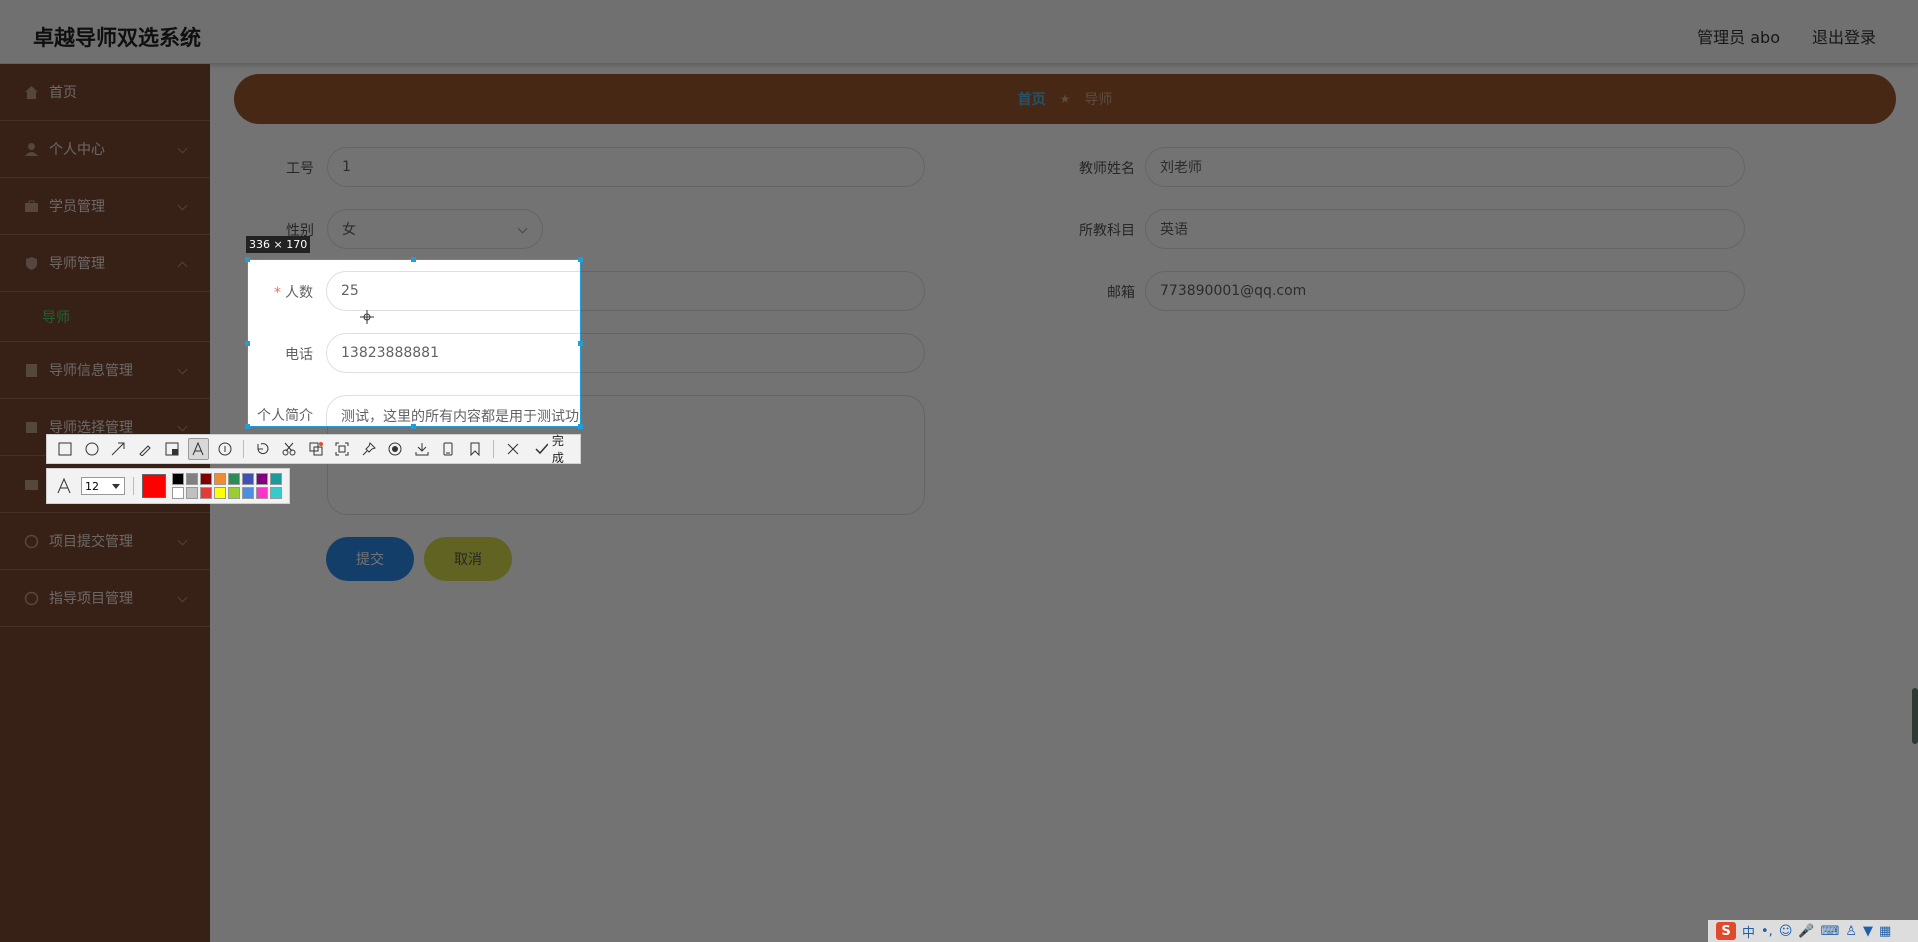  Describe the element at coordinates (92, 449) in the screenshot. I see `ellipse-tool-icon` at that location.